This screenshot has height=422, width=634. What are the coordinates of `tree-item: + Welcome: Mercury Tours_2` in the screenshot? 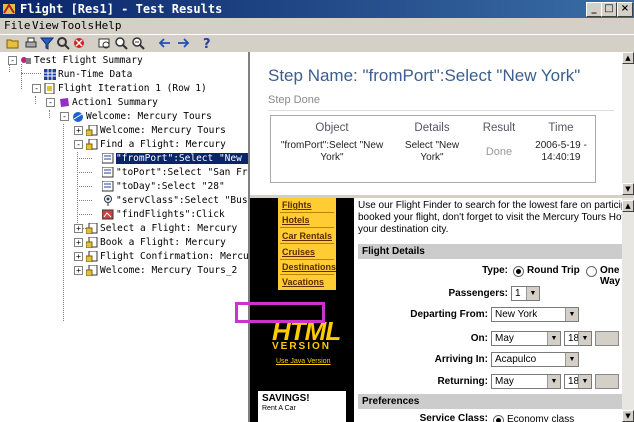 It's located at (155, 270).